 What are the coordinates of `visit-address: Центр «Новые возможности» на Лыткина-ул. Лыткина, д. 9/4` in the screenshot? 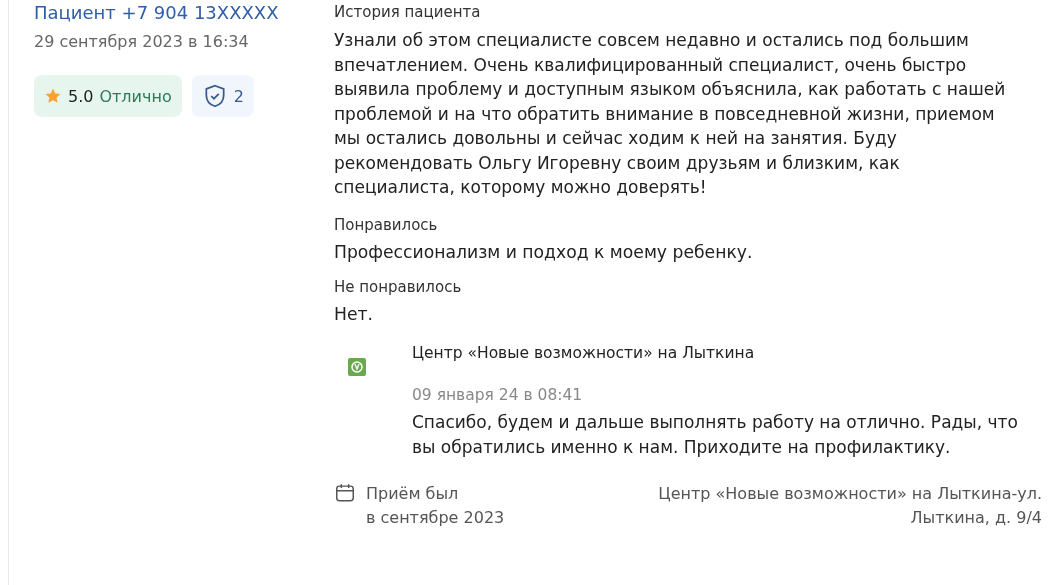 It's located at (850, 505).